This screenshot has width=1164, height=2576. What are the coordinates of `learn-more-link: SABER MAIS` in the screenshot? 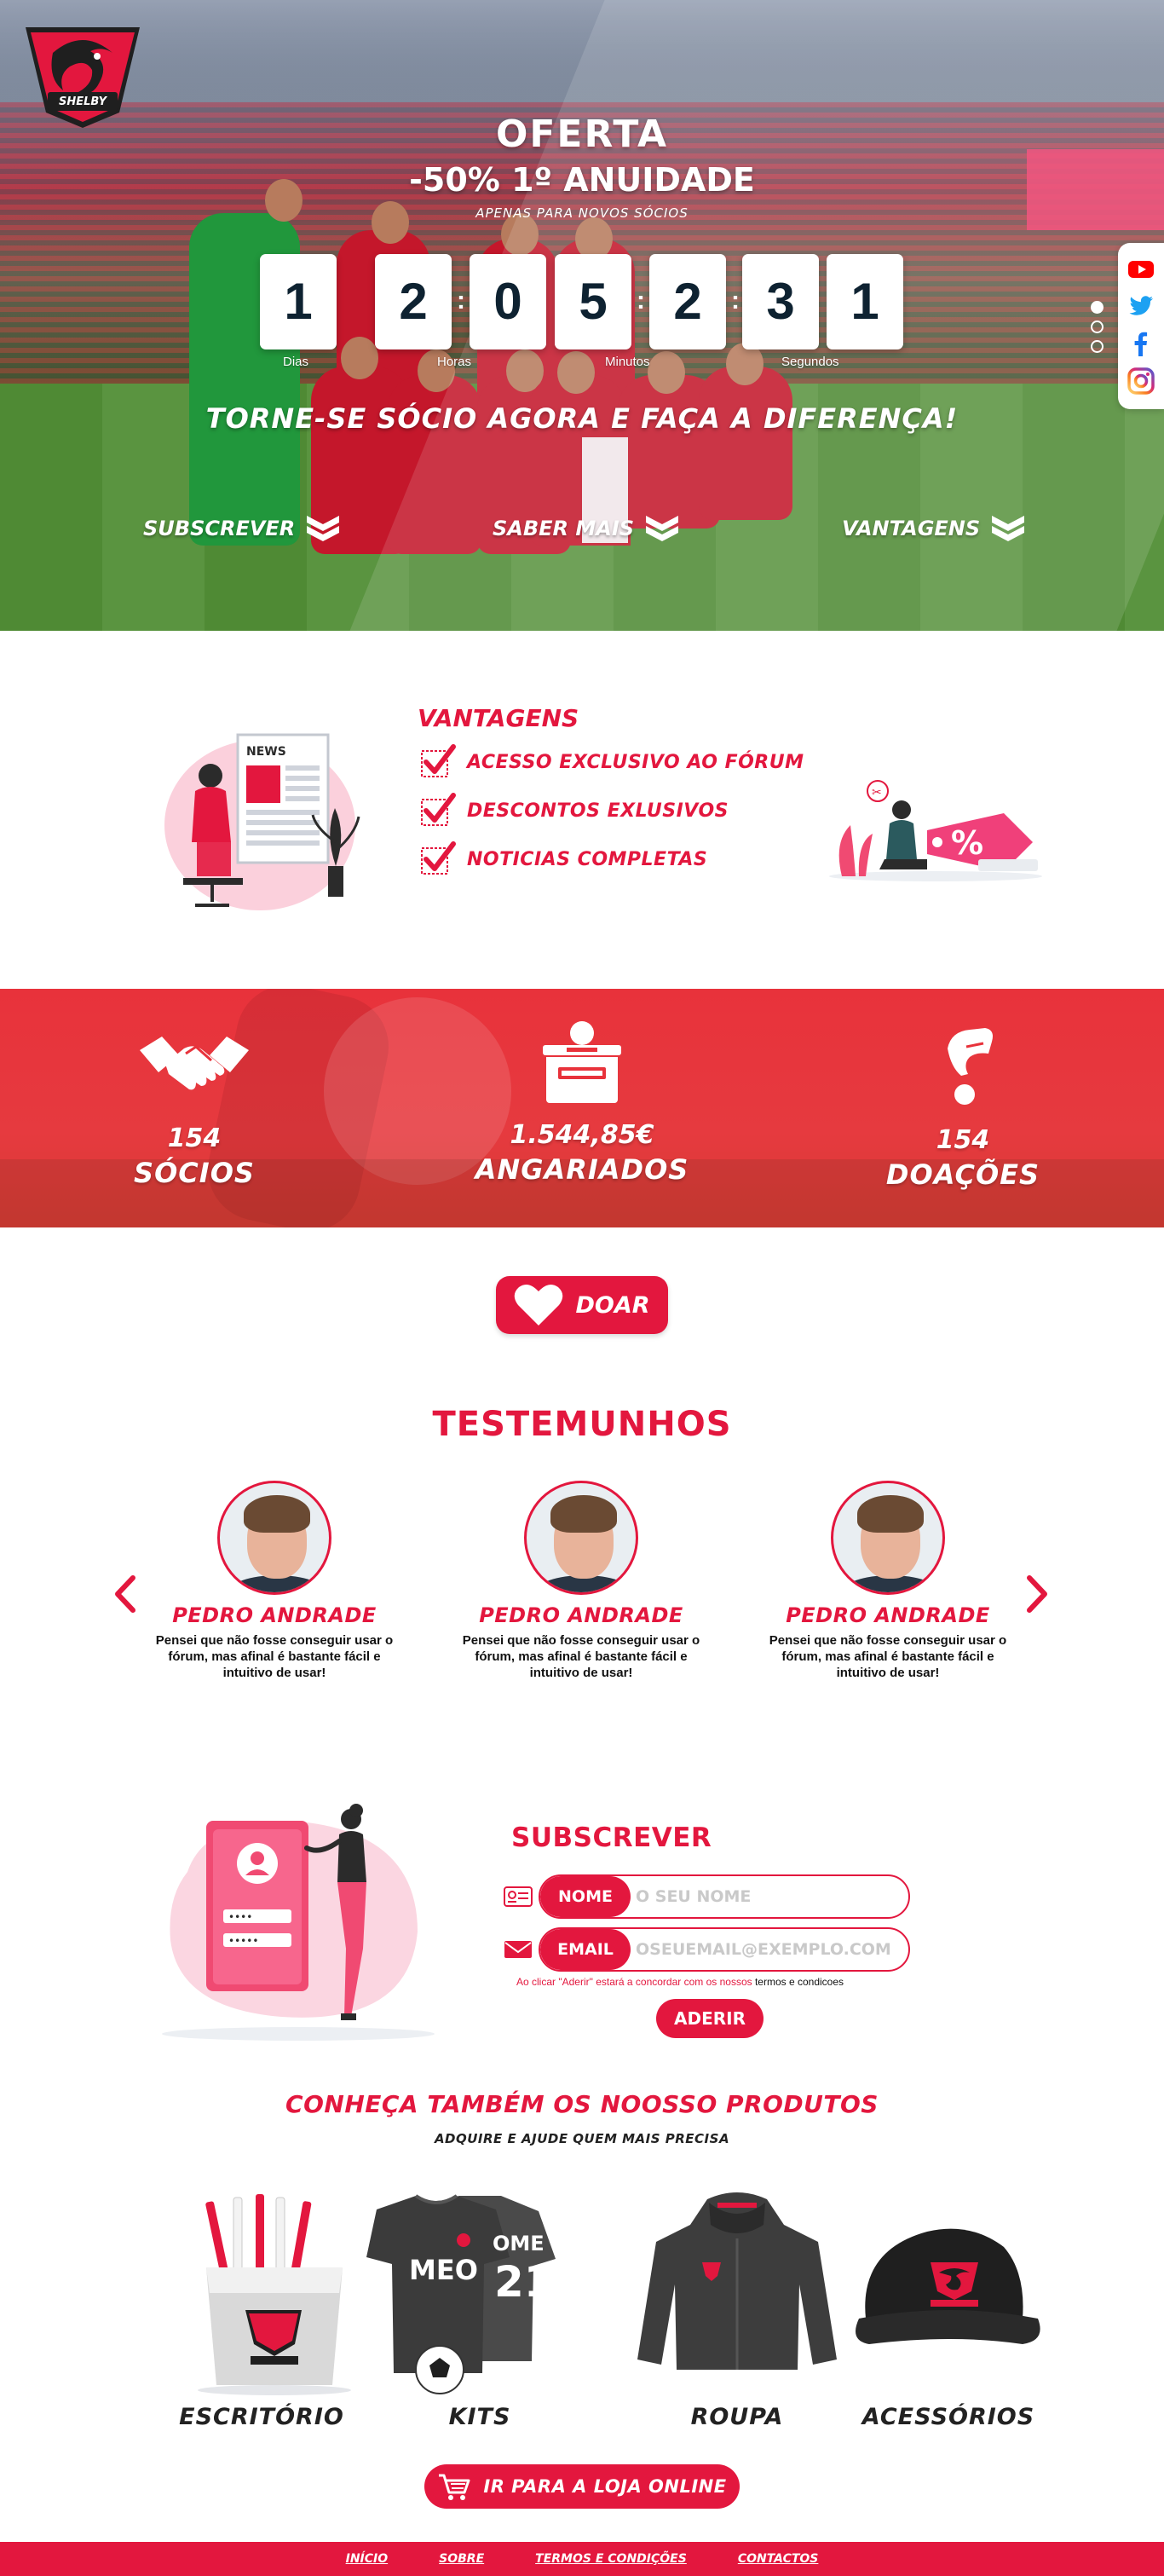 It's located at (586, 528).